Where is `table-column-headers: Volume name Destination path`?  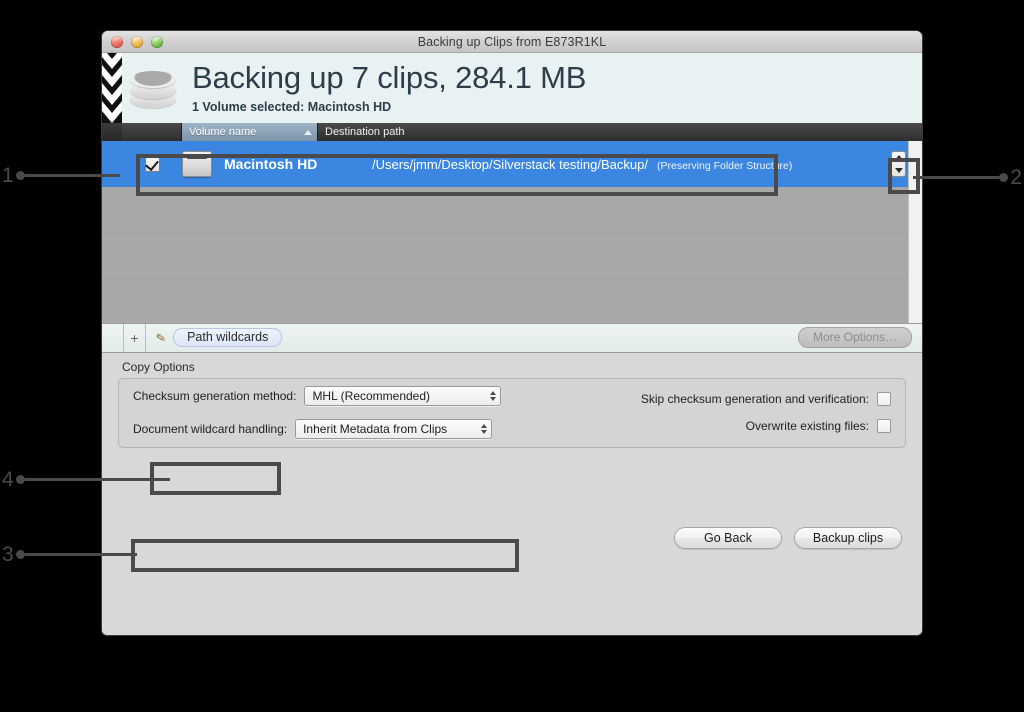 table-column-headers: Volume name Destination path is located at coordinates (512, 132).